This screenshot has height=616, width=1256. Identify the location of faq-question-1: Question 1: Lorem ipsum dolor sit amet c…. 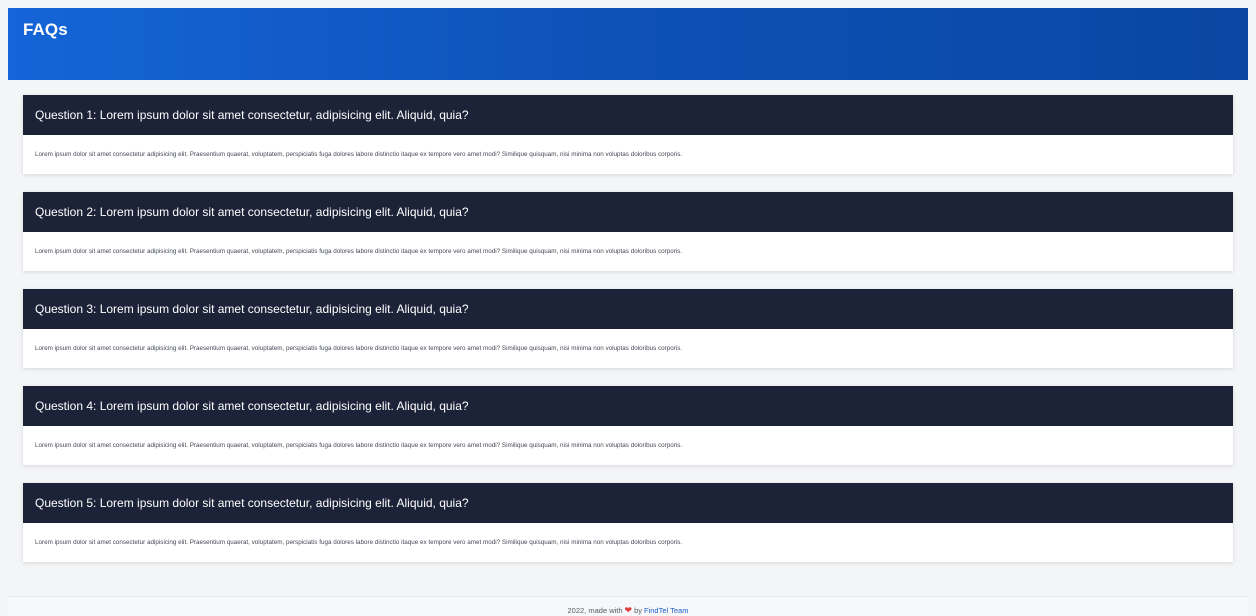
(628, 115).